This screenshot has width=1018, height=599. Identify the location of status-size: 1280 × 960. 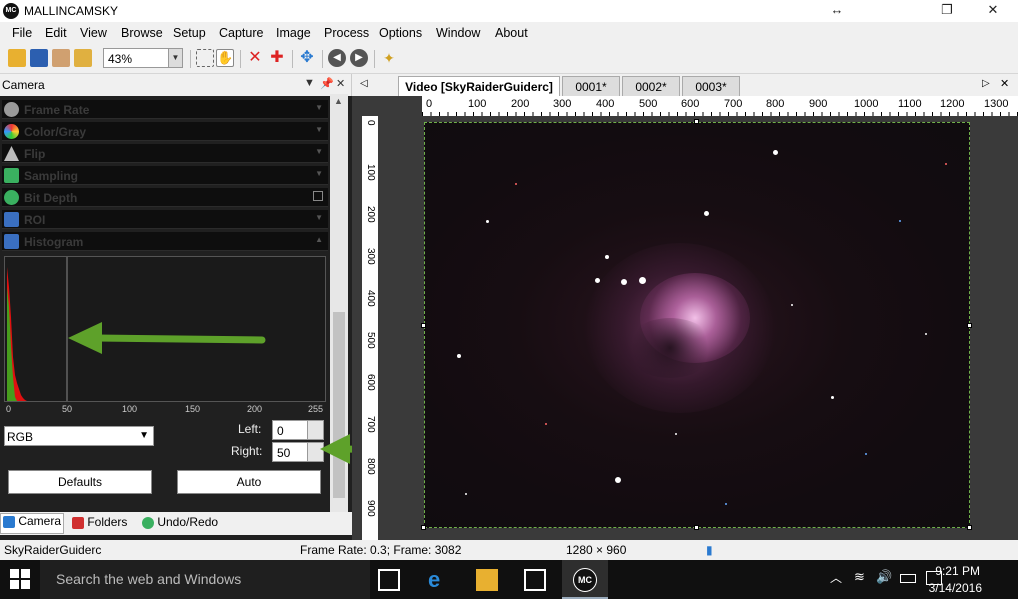
(596, 550).